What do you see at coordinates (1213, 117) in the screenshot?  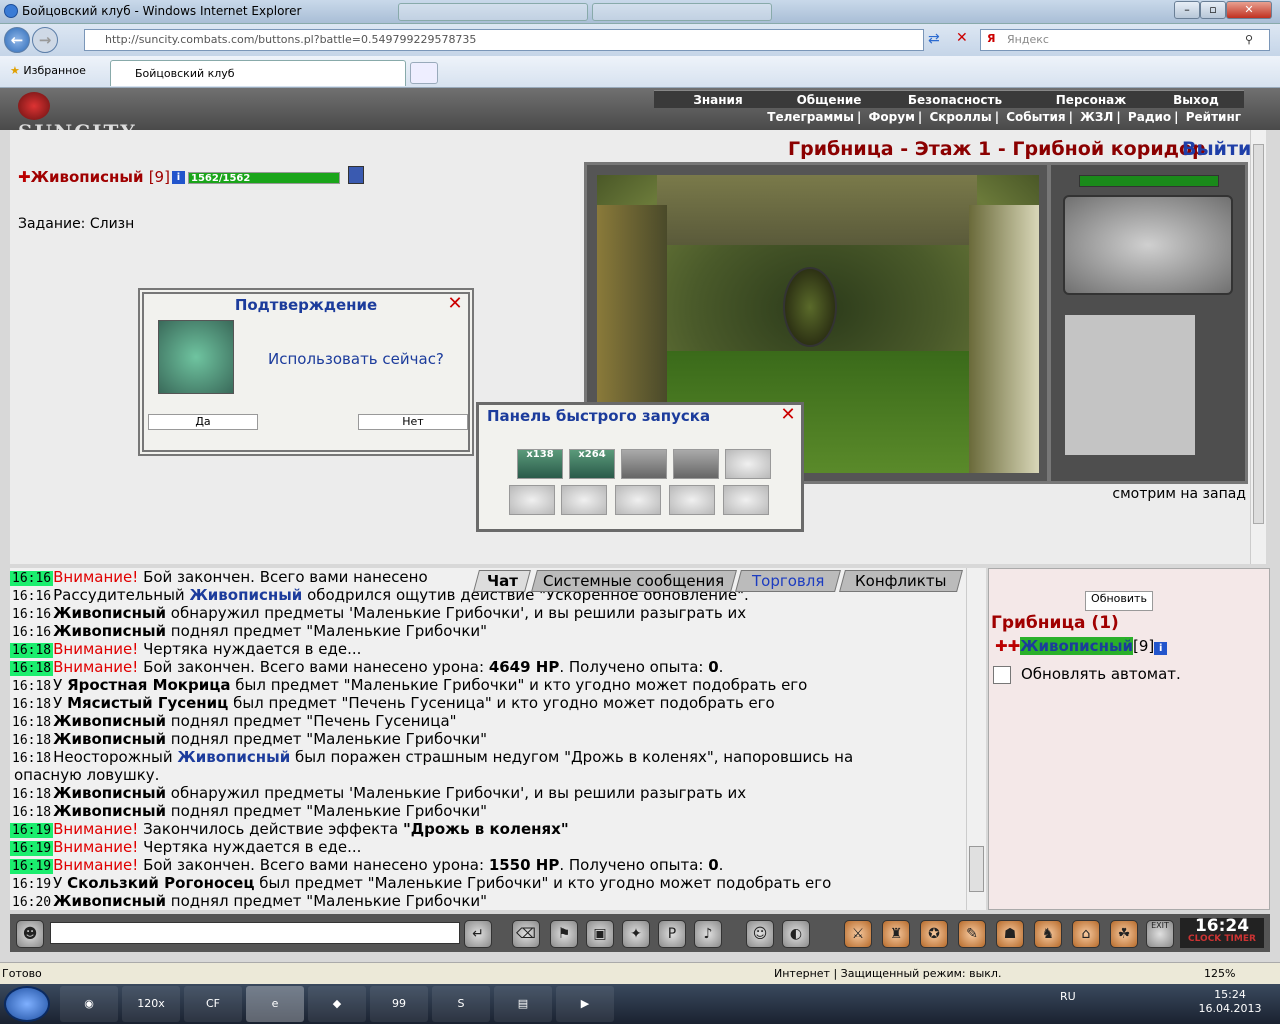 I see `submenu-rating: Рейтинг` at bounding box center [1213, 117].